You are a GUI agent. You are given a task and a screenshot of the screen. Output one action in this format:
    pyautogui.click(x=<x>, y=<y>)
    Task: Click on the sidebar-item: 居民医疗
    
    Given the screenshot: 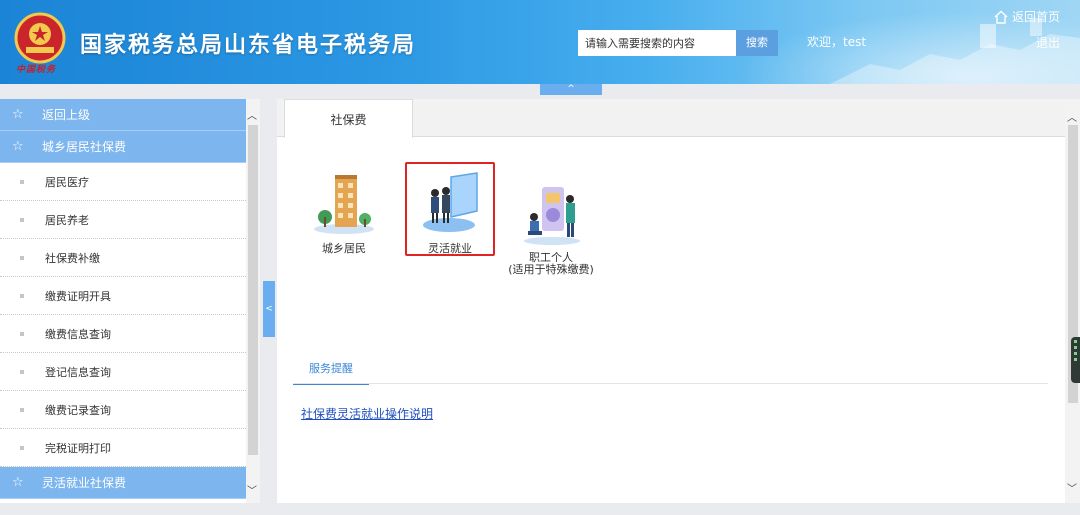 What is the action you would take?
    pyautogui.click(x=123, y=182)
    